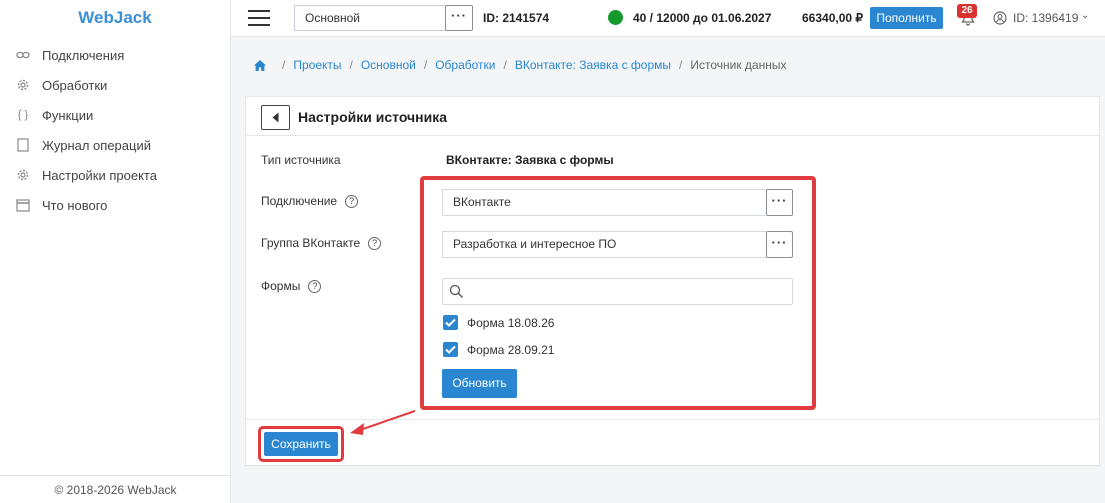 The image size is (1105, 503). I want to click on form-option-label: Форма 28.09.21, so click(511, 349).